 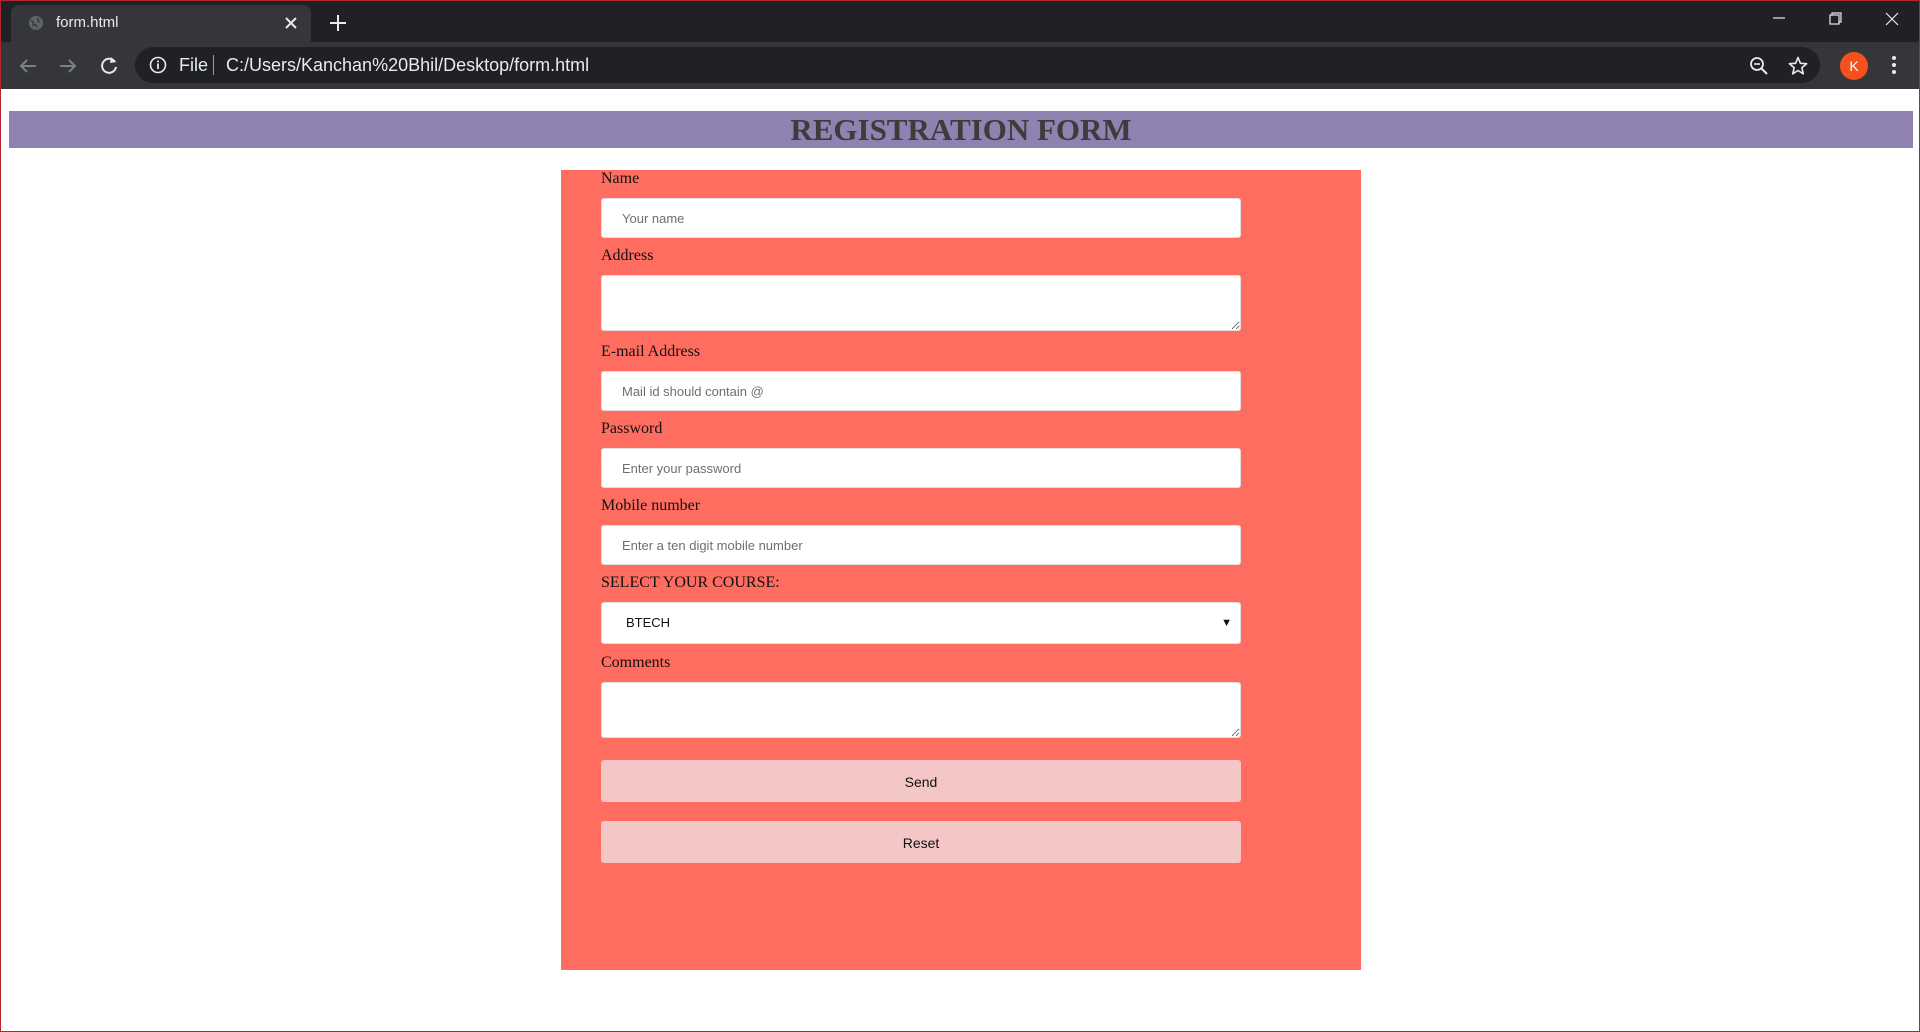 What do you see at coordinates (921, 303) in the screenshot?
I see `address-textarea` at bounding box center [921, 303].